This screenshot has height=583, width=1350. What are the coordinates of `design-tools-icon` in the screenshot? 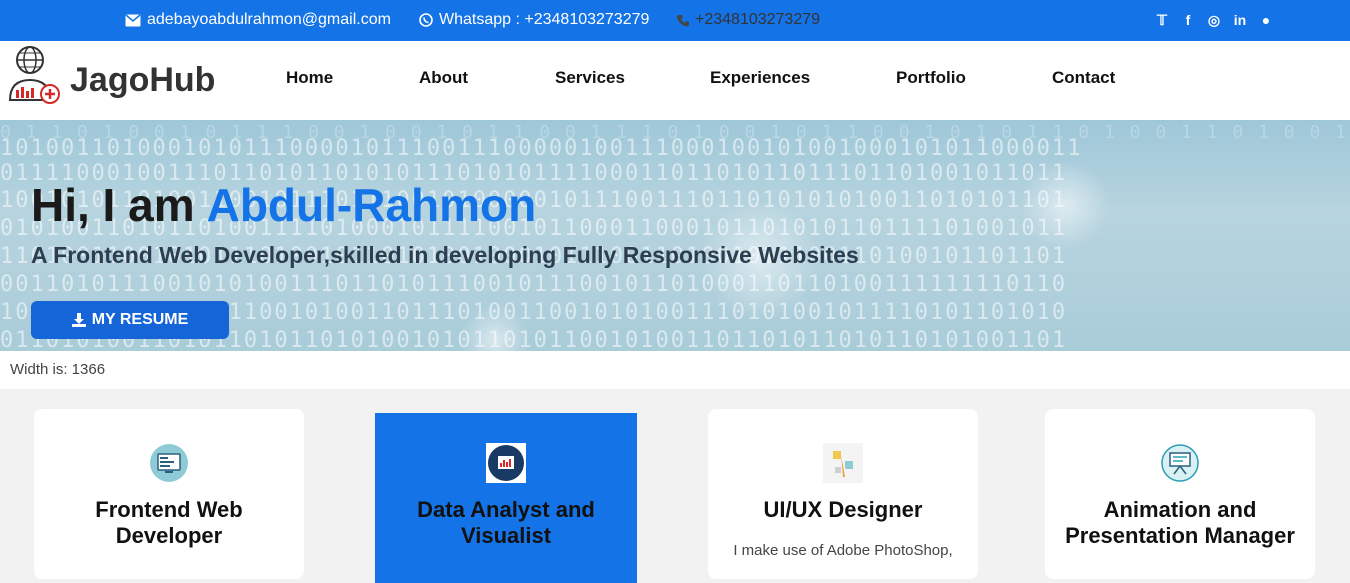 It's located at (843, 463).